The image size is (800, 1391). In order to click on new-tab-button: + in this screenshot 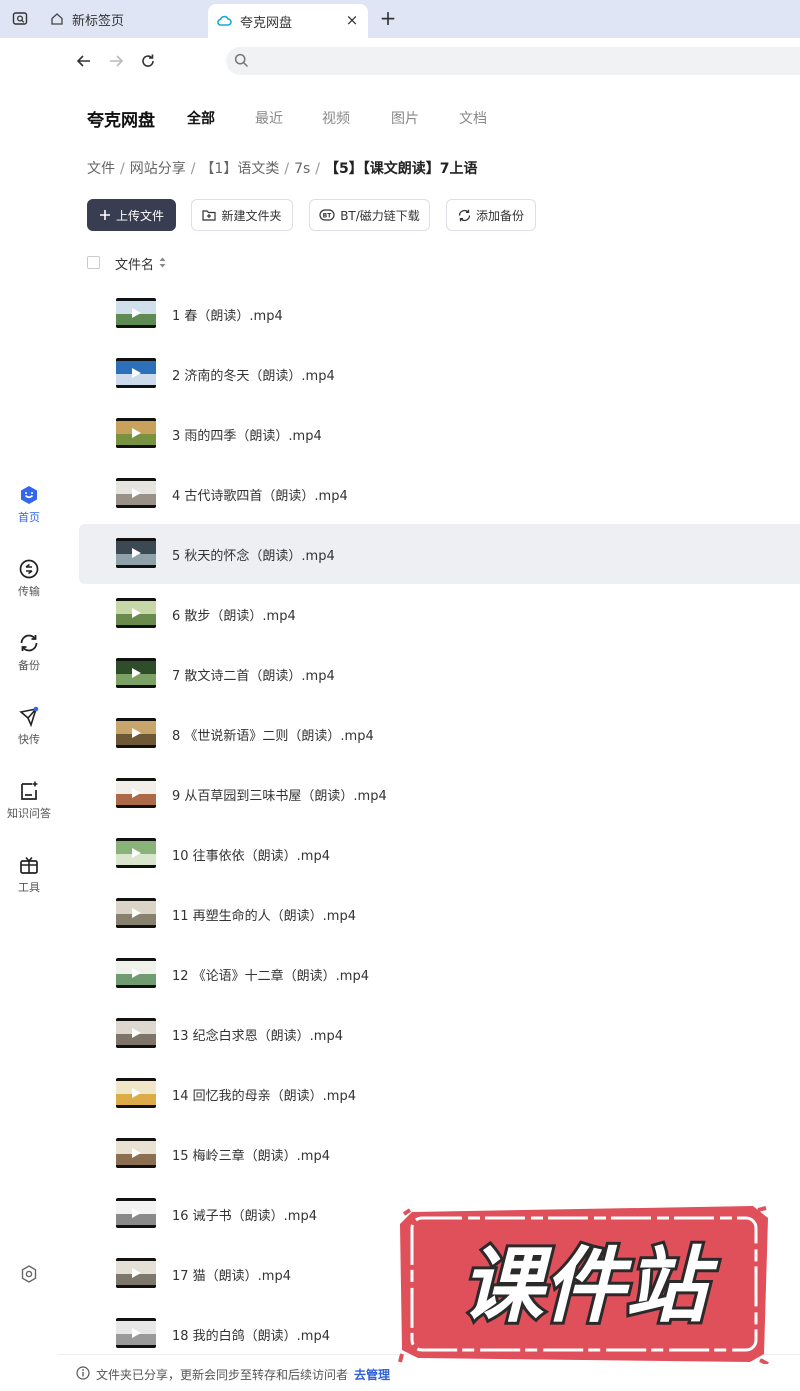, I will do `click(388, 18)`.